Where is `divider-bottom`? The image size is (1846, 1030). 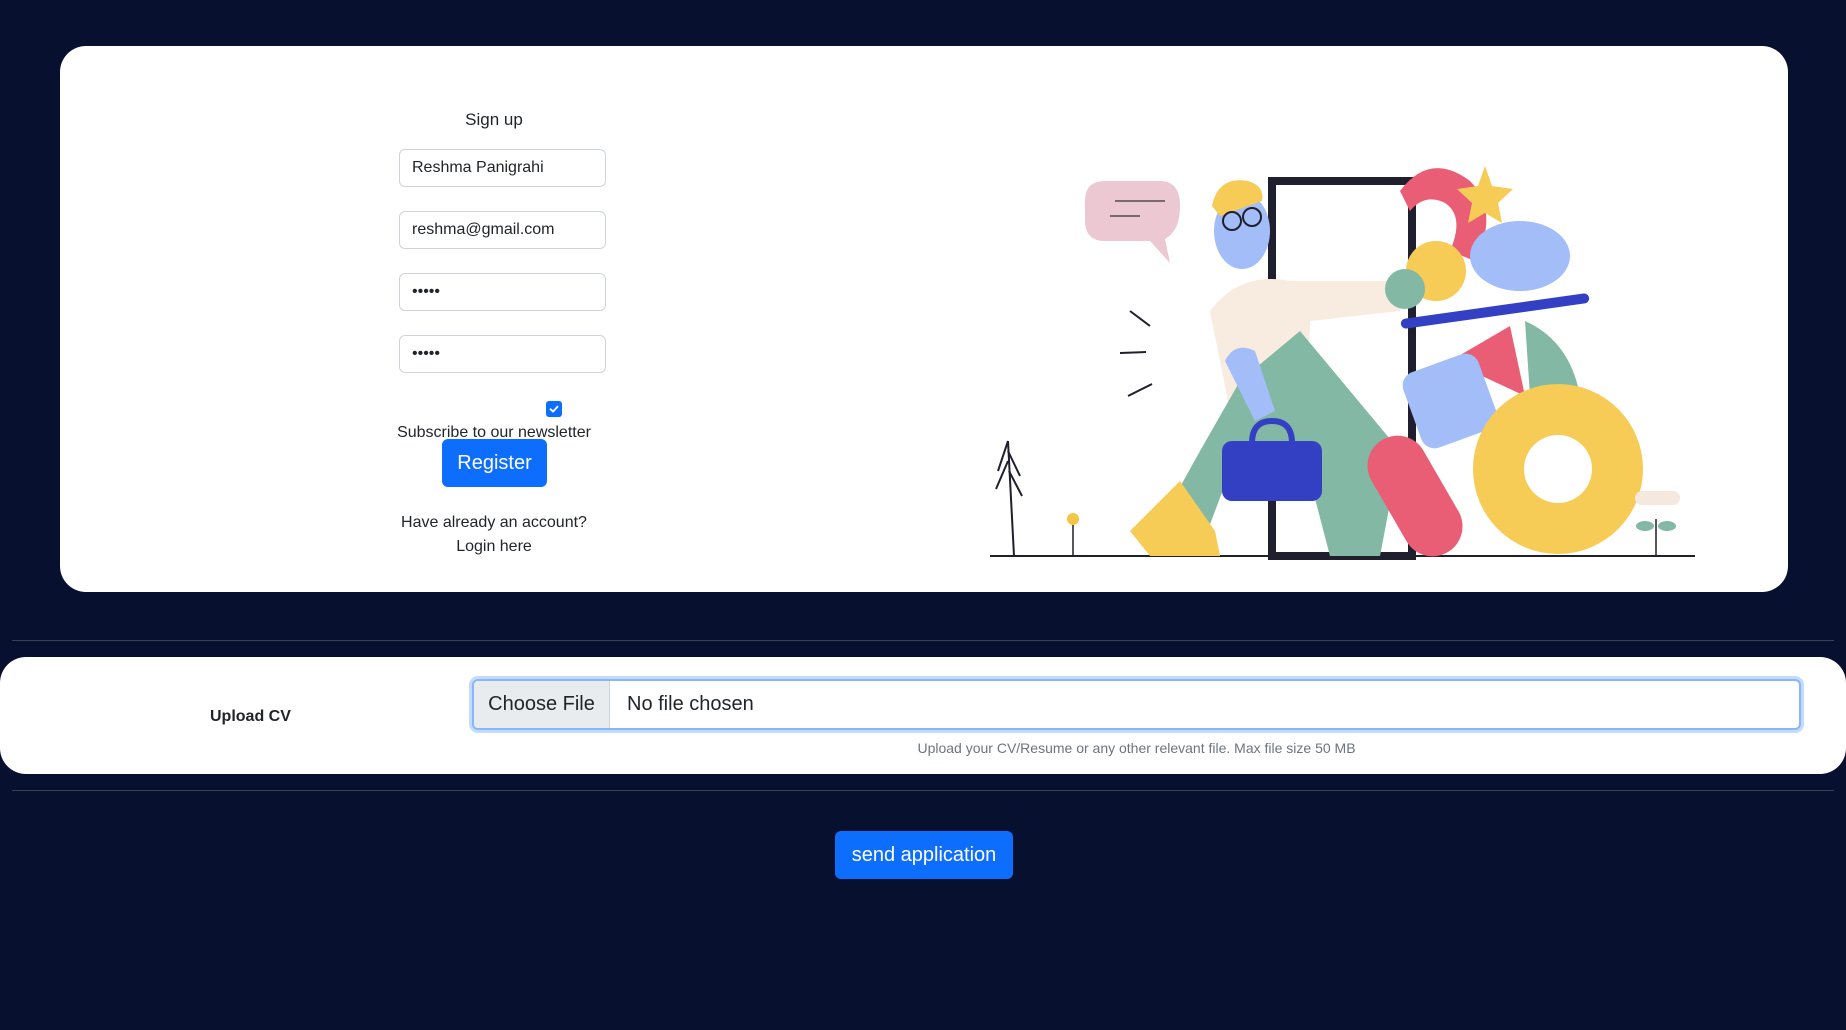 divider-bottom is located at coordinates (923, 790).